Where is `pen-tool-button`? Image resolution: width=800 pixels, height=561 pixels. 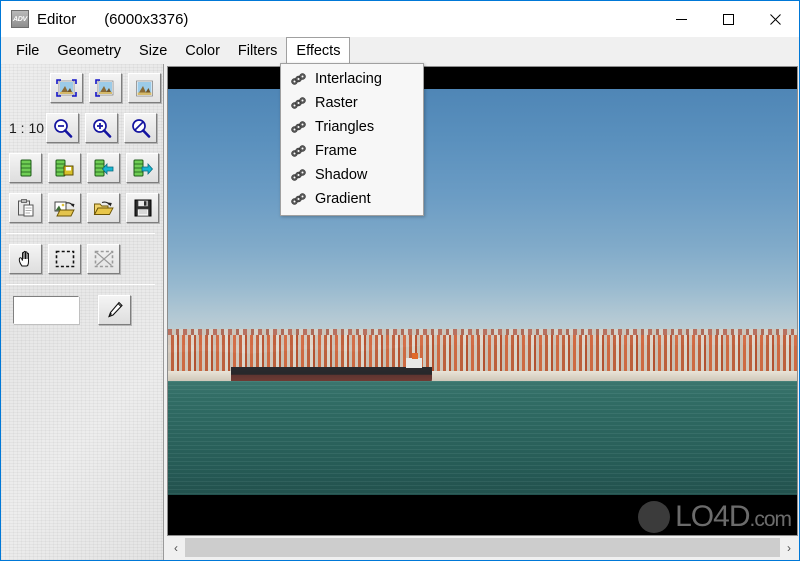 pen-tool-button is located at coordinates (114, 310).